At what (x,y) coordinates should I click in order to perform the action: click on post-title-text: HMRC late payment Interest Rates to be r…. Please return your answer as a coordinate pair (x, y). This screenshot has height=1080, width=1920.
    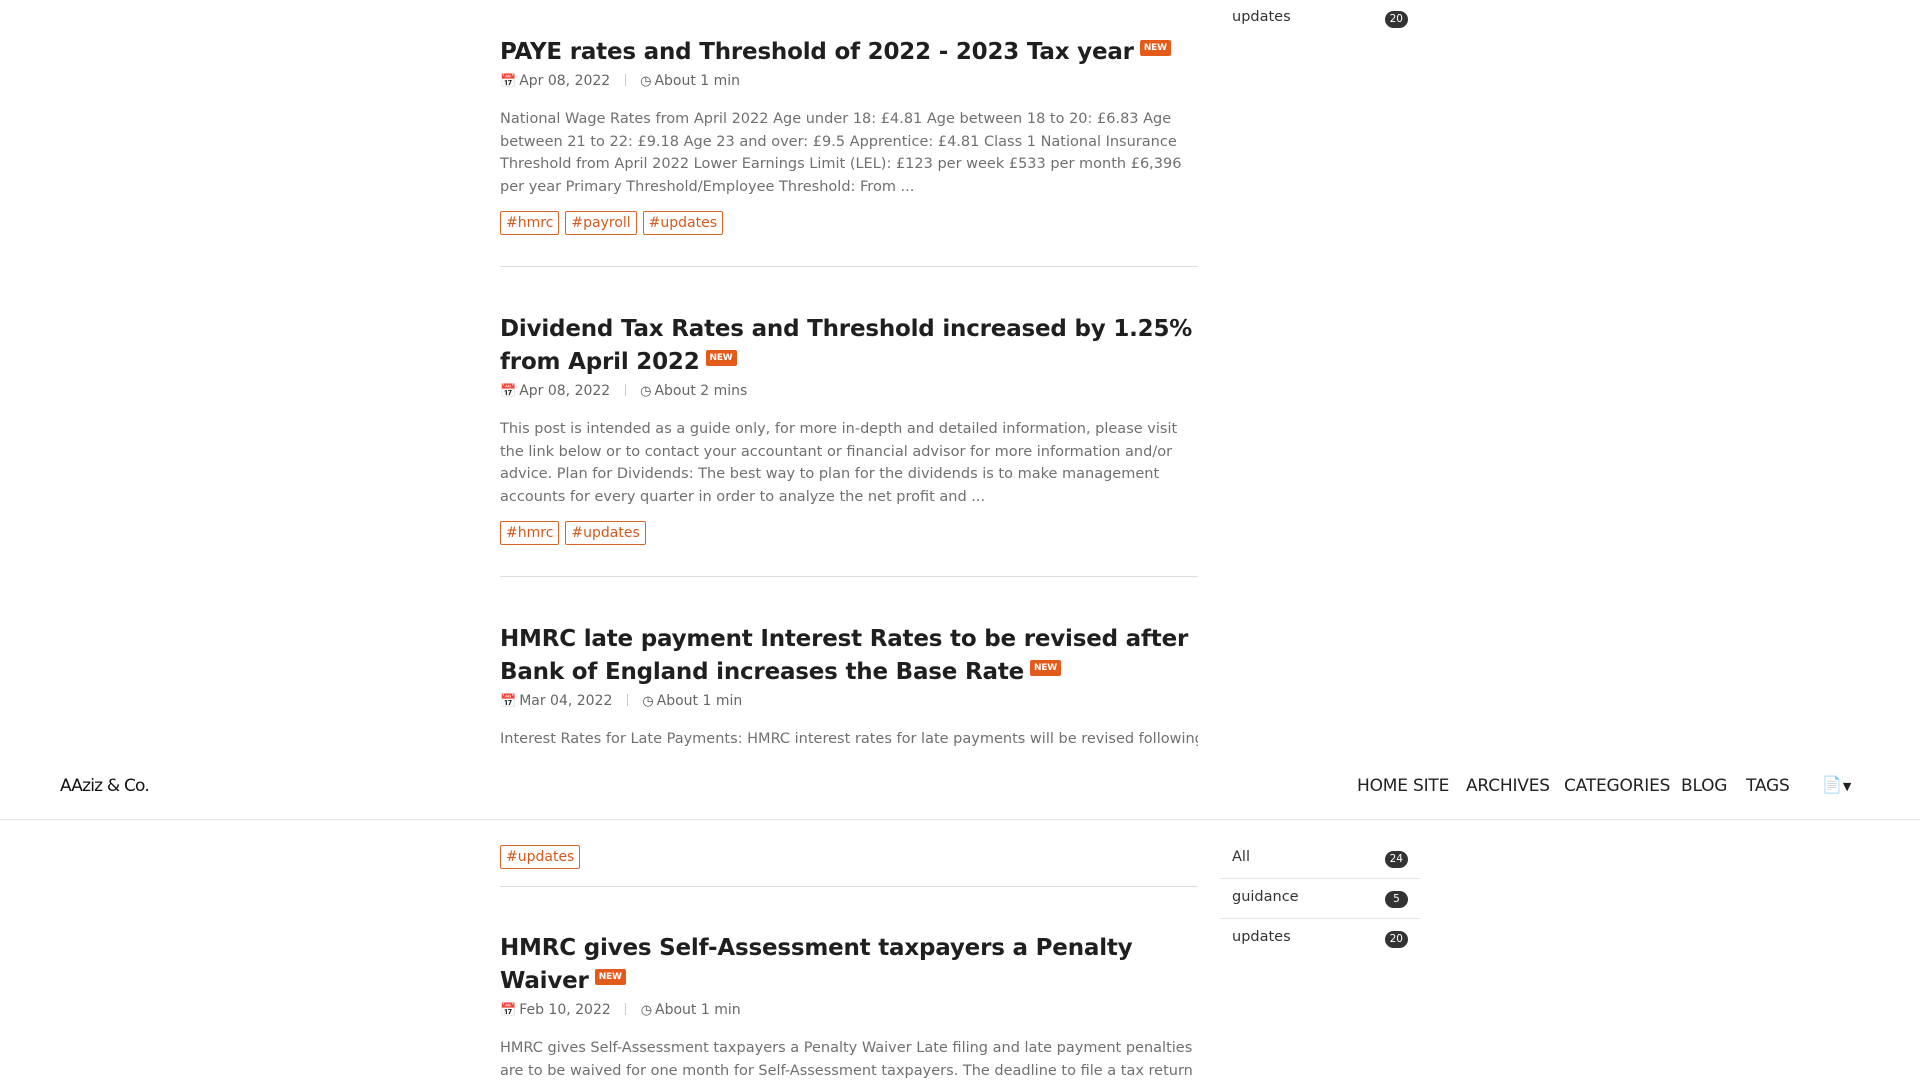
    Looking at the image, I should click on (844, 655).